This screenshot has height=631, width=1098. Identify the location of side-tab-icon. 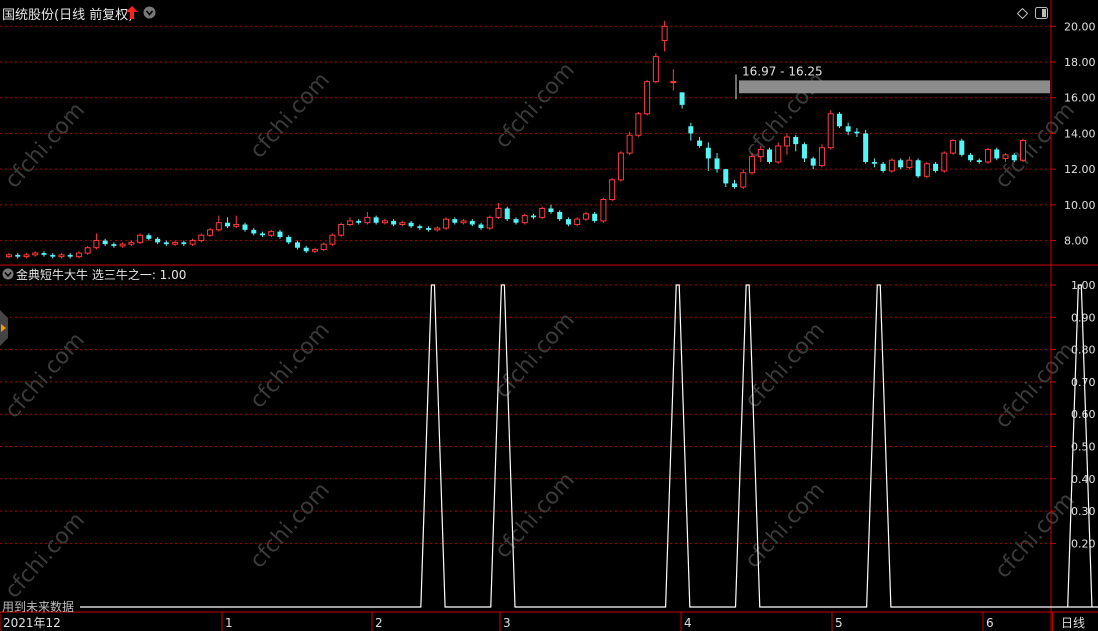
(4, 328).